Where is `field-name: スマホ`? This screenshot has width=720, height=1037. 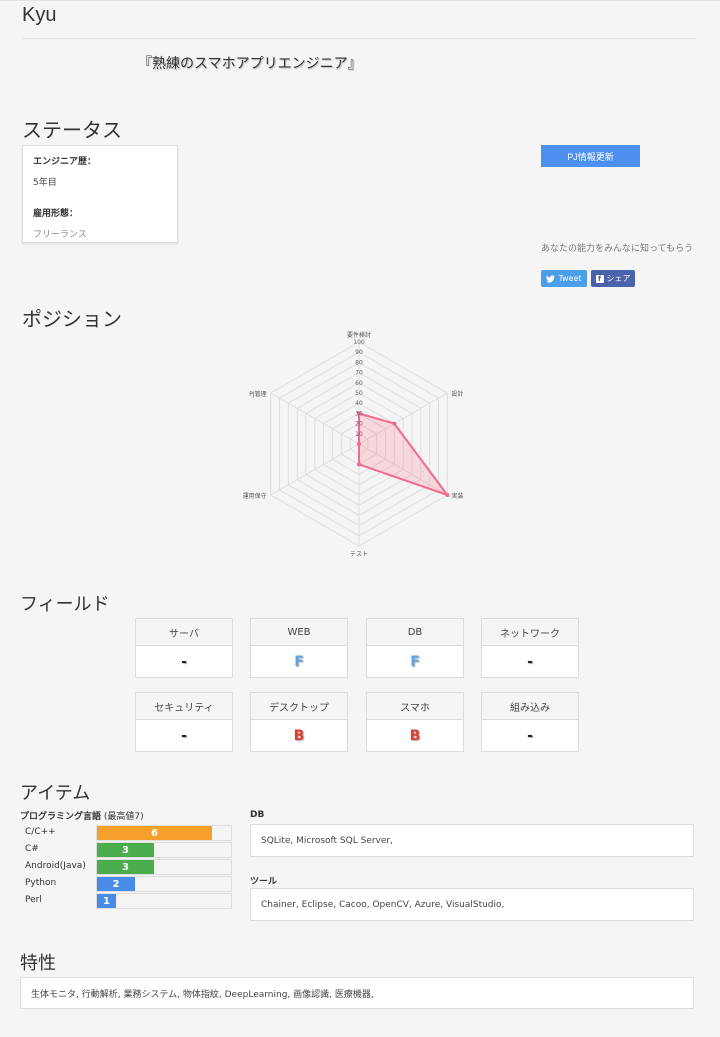 field-name: スマホ is located at coordinates (415, 706).